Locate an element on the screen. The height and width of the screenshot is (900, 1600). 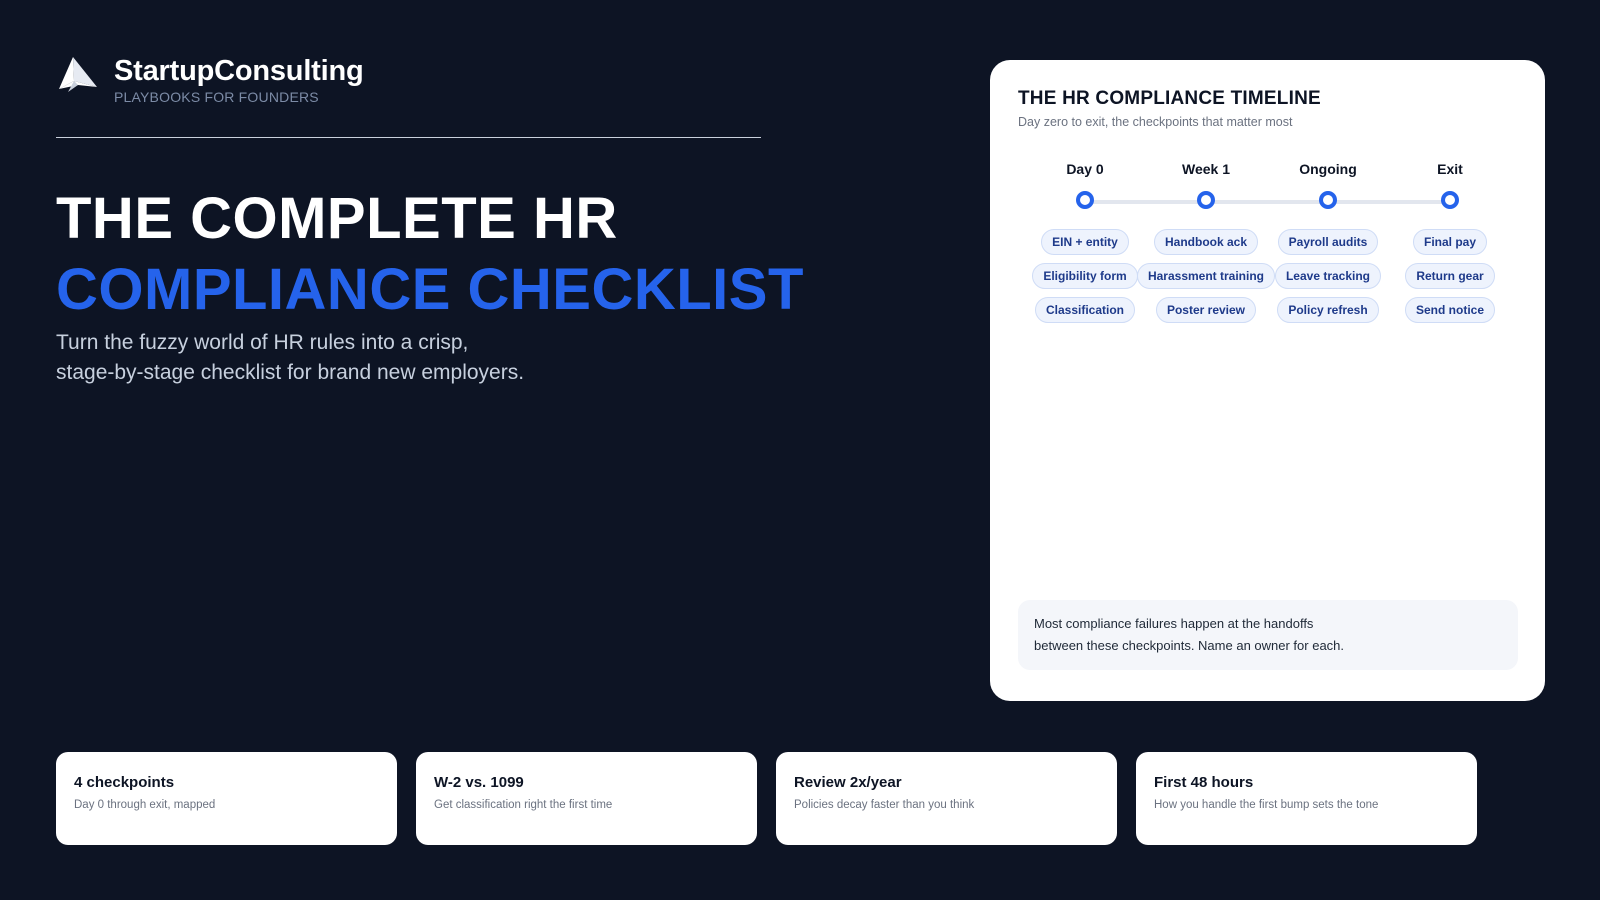
checklist-pill: Handbook ack is located at coordinates (1206, 242).